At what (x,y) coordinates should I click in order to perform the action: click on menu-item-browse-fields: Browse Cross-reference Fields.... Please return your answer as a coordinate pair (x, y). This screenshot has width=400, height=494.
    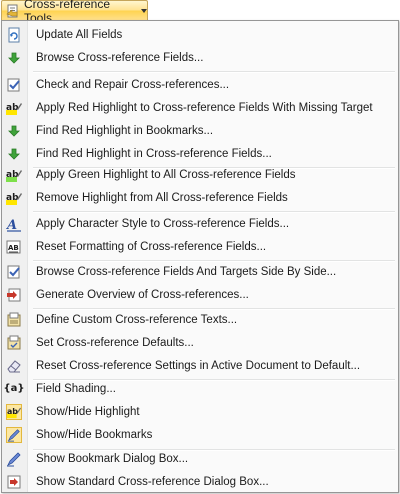
    Looking at the image, I should click on (200, 58).